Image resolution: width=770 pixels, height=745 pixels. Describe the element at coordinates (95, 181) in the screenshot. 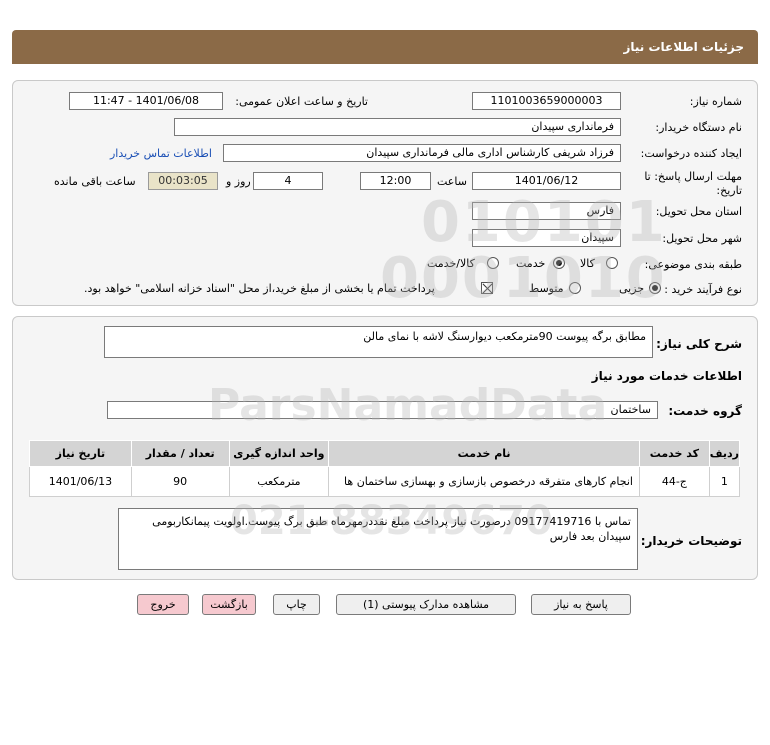

I see `remaining-time-label: ساعت باقی مانده` at that location.